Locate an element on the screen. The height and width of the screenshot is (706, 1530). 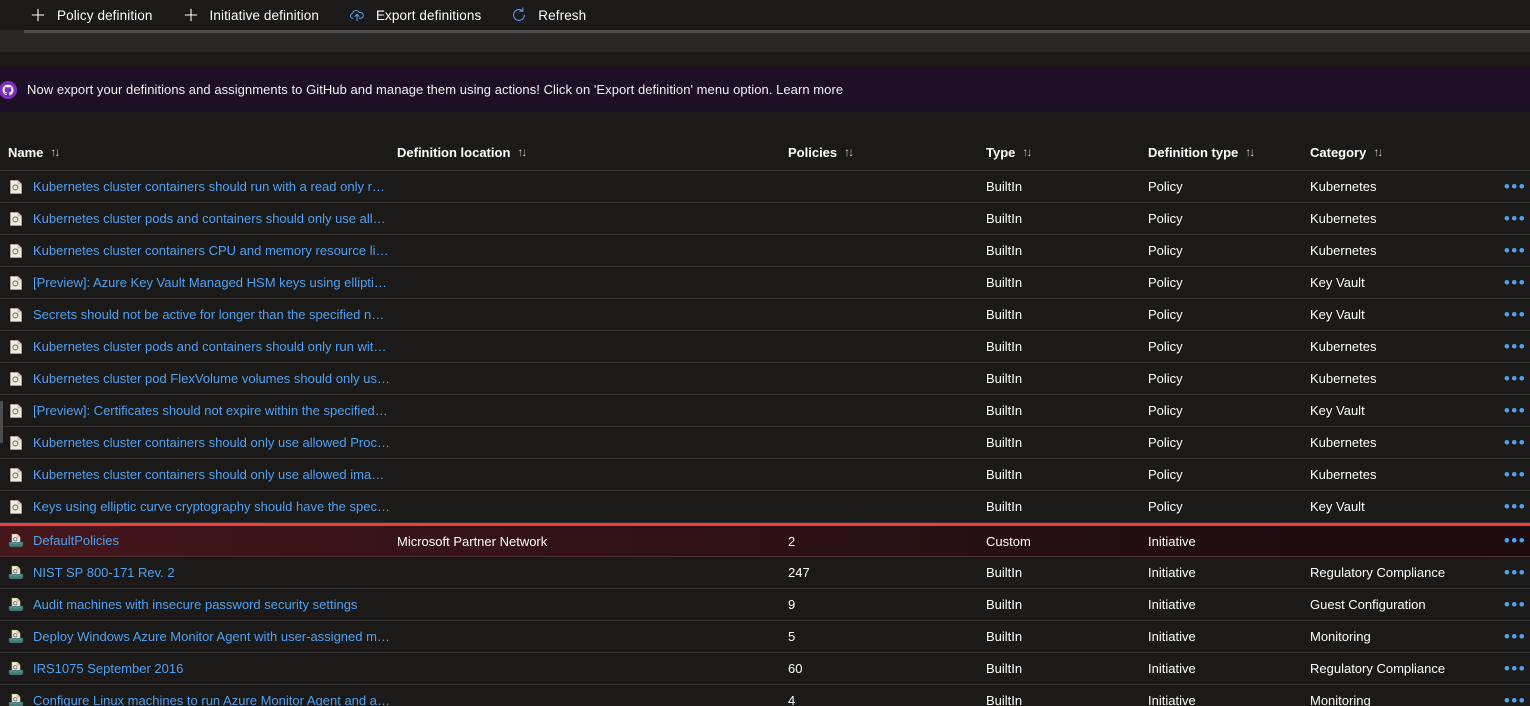
cell-policies: 9 is located at coordinates (792, 604).